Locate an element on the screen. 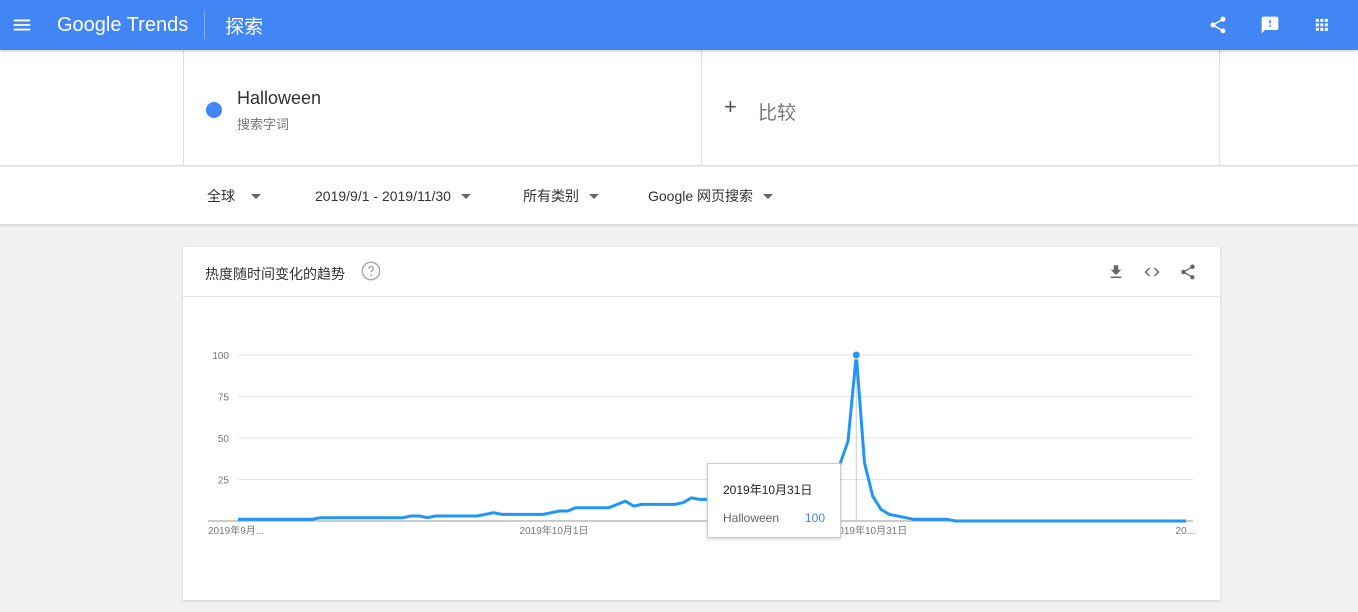 This screenshot has height=612, width=1358. download-csv-button is located at coordinates (1116, 272).